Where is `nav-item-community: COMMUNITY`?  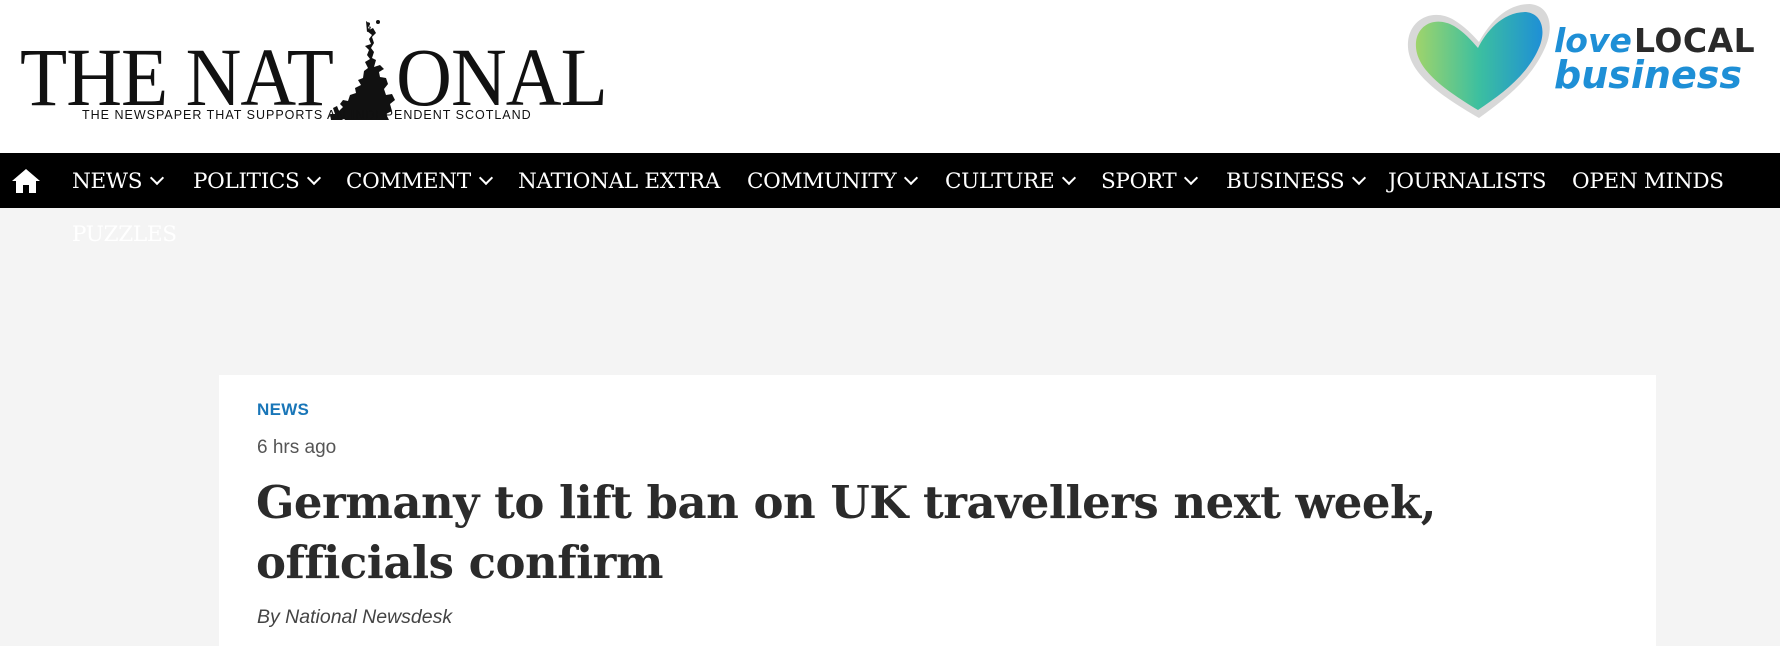 nav-item-community: COMMUNITY is located at coordinates (833, 180).